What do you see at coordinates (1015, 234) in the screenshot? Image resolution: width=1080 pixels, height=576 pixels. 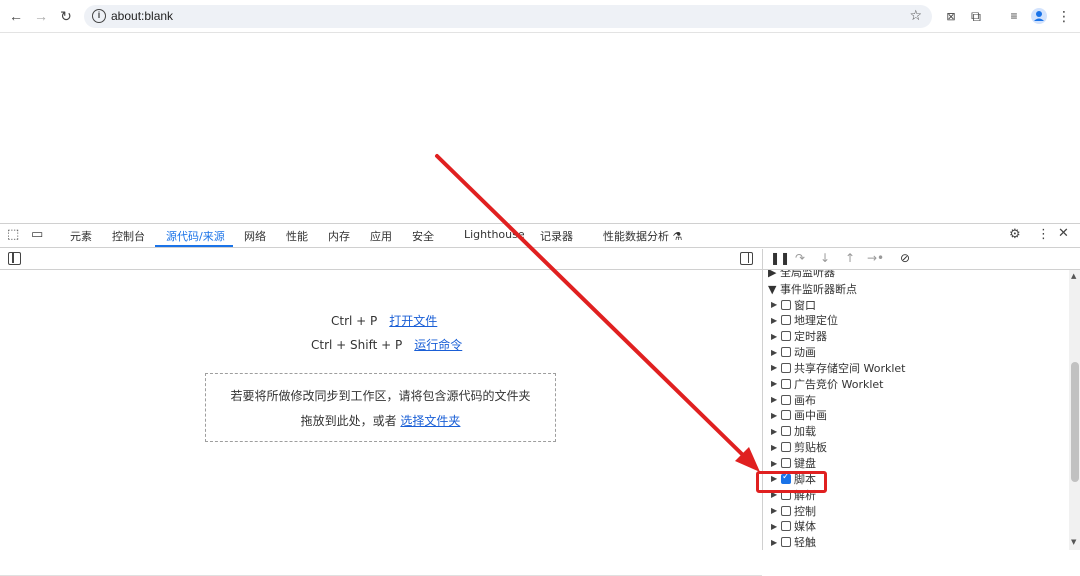 I see `settings-gear-icon: ⚙` at bounding box center [1015, 234].